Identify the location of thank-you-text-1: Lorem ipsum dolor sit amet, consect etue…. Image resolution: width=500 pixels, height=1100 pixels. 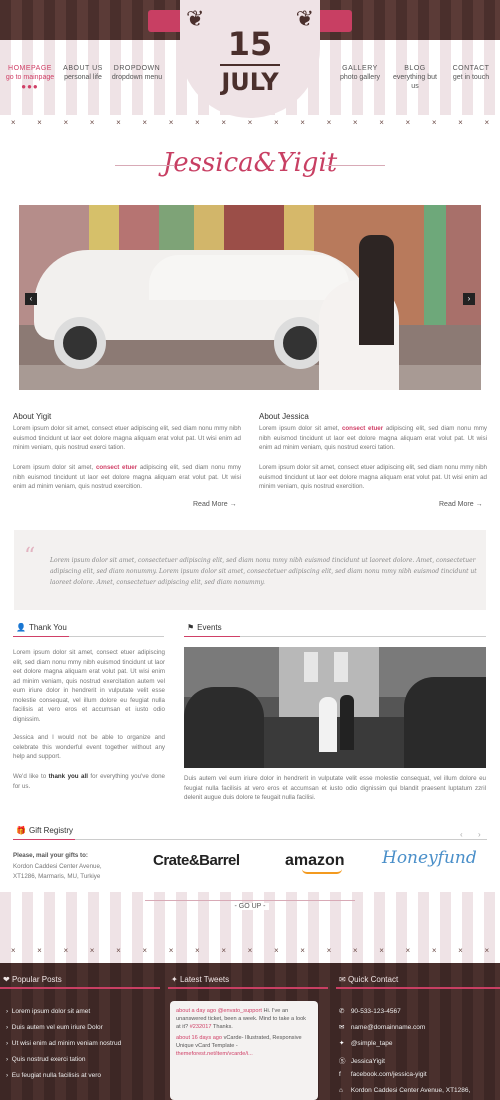
(89, 686).